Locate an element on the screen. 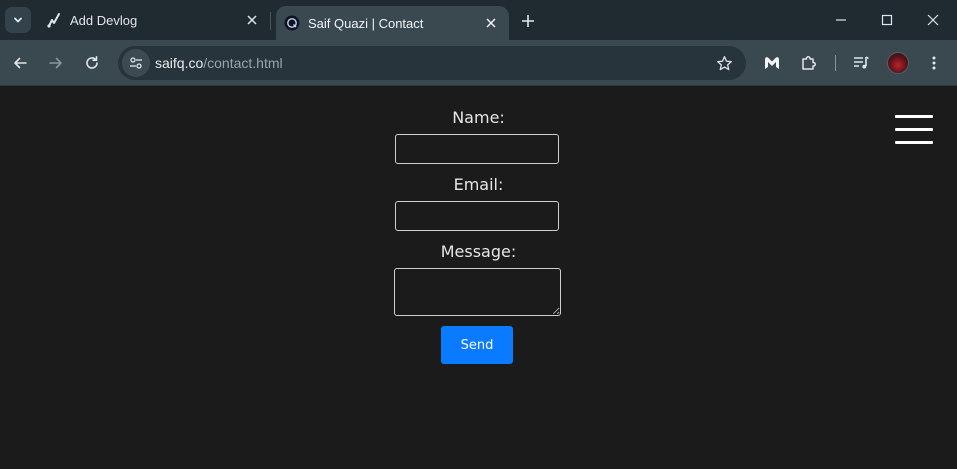 The image size is (957, 469). url-text: saifq.co/contact.html is located at coordinates (219, 63).